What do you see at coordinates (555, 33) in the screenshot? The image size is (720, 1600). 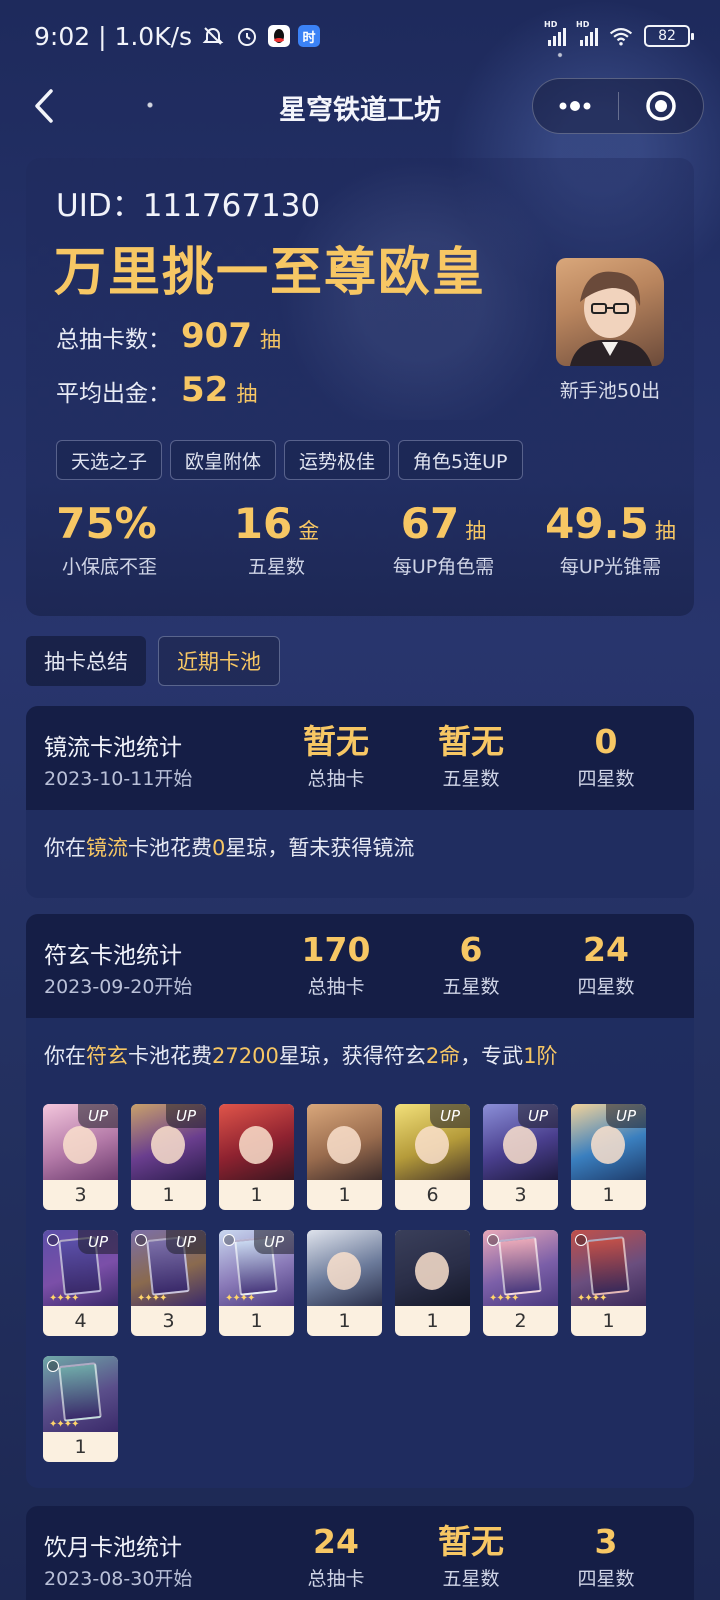 I see `signal-hd-1-icon: HD` at bounding box center [555, 33].